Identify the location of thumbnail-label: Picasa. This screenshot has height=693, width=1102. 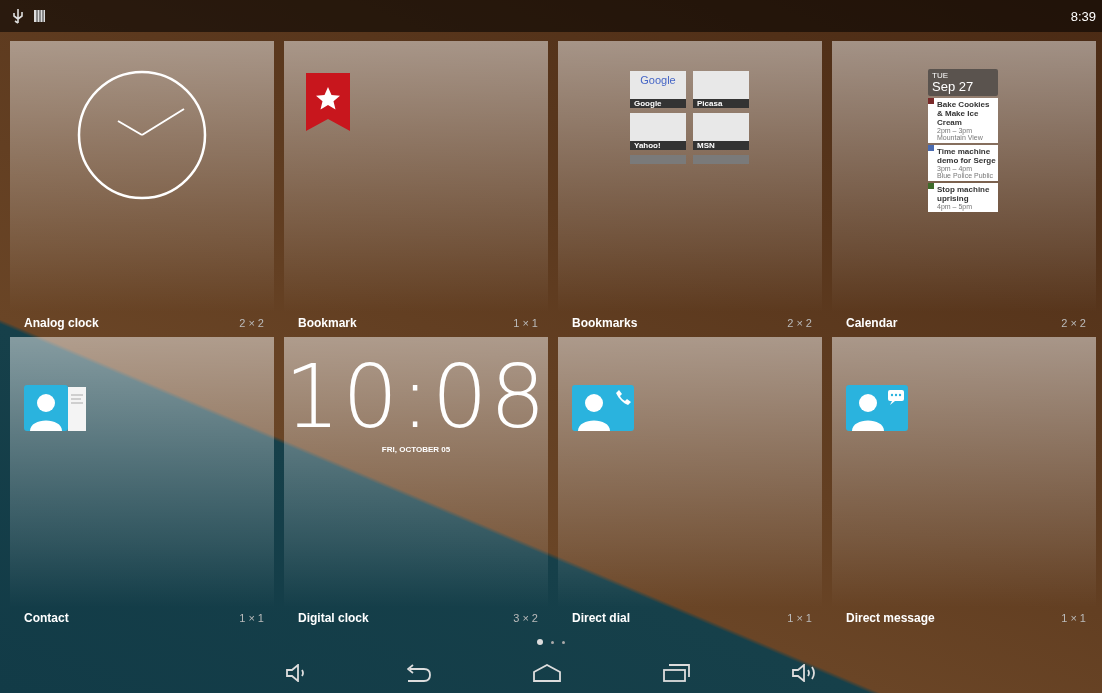
(721, 103).